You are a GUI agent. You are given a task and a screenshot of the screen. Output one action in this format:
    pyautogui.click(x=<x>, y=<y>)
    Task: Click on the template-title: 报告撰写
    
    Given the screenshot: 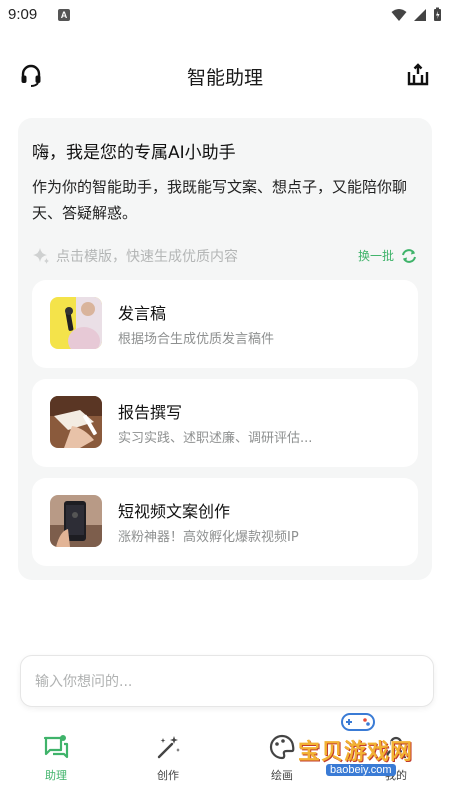 What is the action you would take?
    pyautogui.click(x=150, y=412)
    